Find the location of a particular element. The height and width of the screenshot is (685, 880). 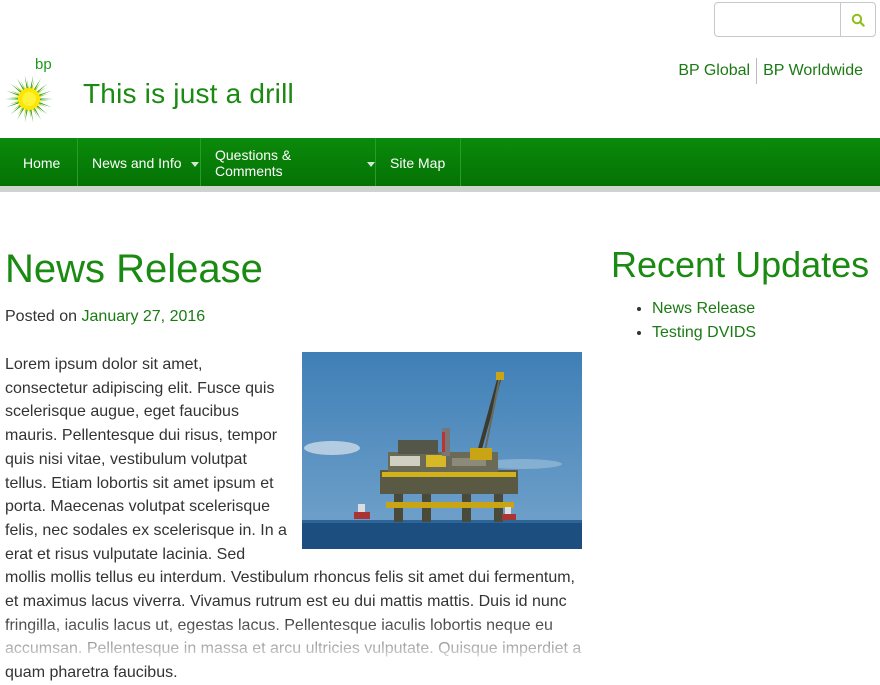

nav-item-label: Home is located at coordinates (42, 162).